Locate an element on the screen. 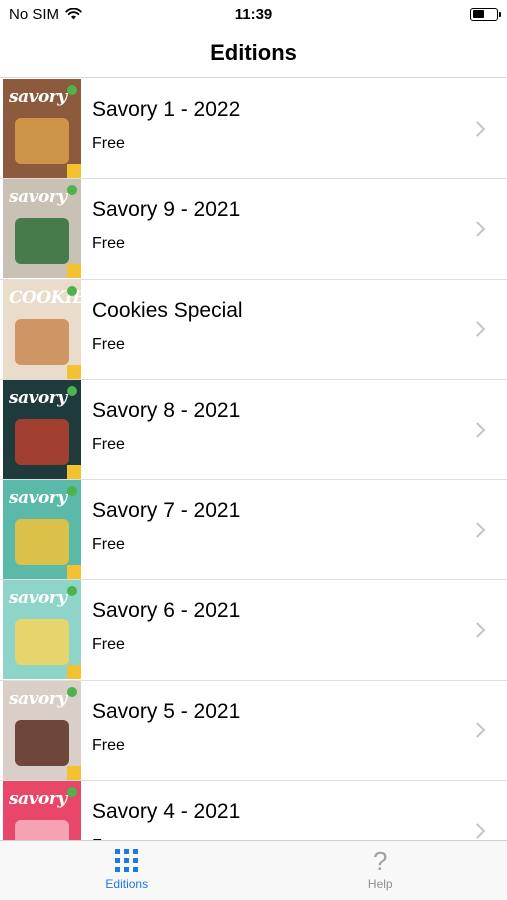  status-bar: No SIM 11:39 is located at coordinates (253, 14).